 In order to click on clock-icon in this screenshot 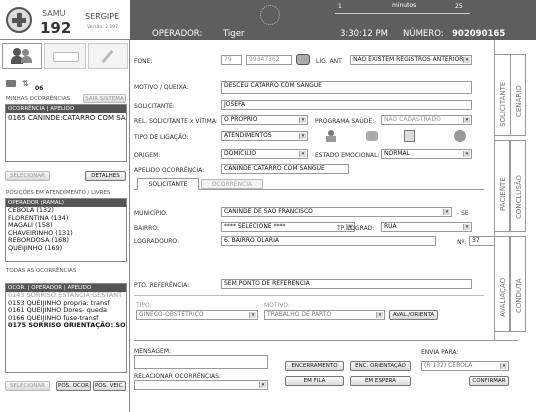, I will do `click(270, 15)`.